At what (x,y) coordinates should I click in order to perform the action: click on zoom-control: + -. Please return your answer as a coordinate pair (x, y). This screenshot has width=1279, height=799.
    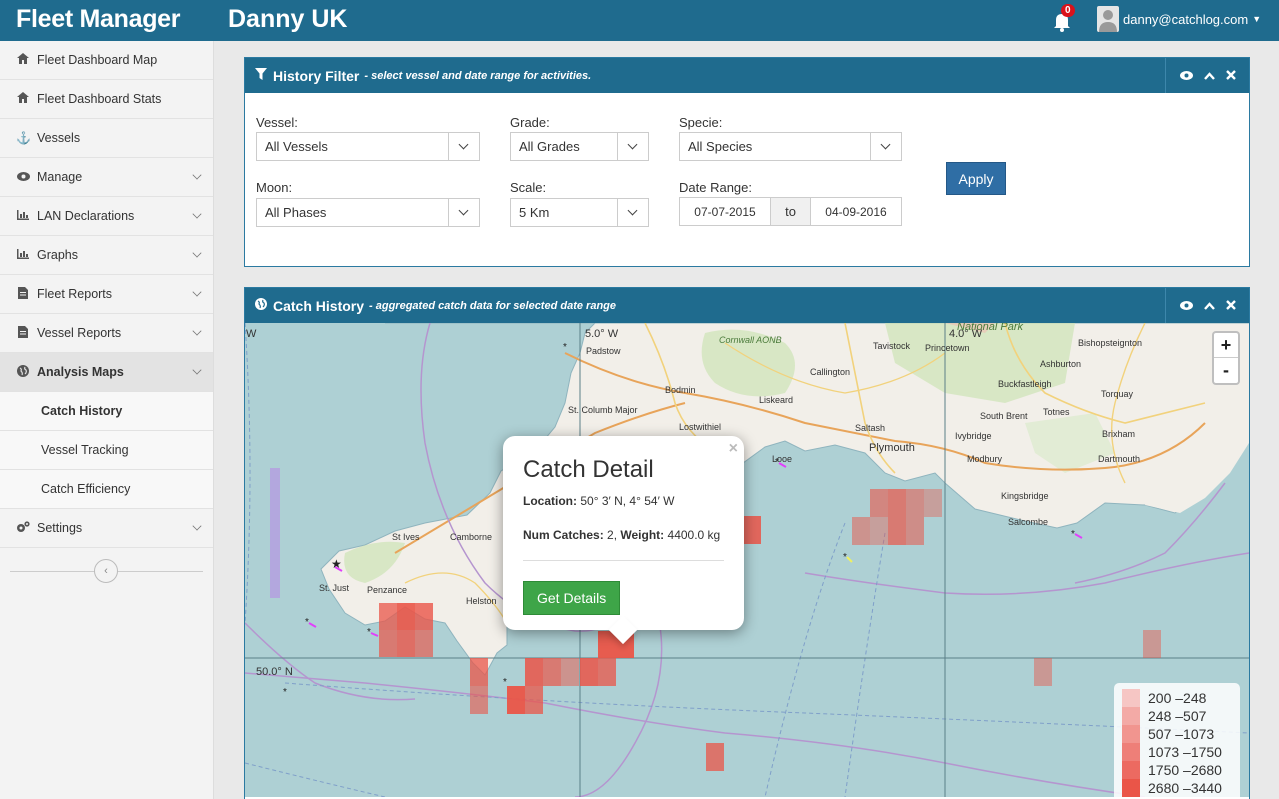
    Looking at the image, I should click on (1226, 358).